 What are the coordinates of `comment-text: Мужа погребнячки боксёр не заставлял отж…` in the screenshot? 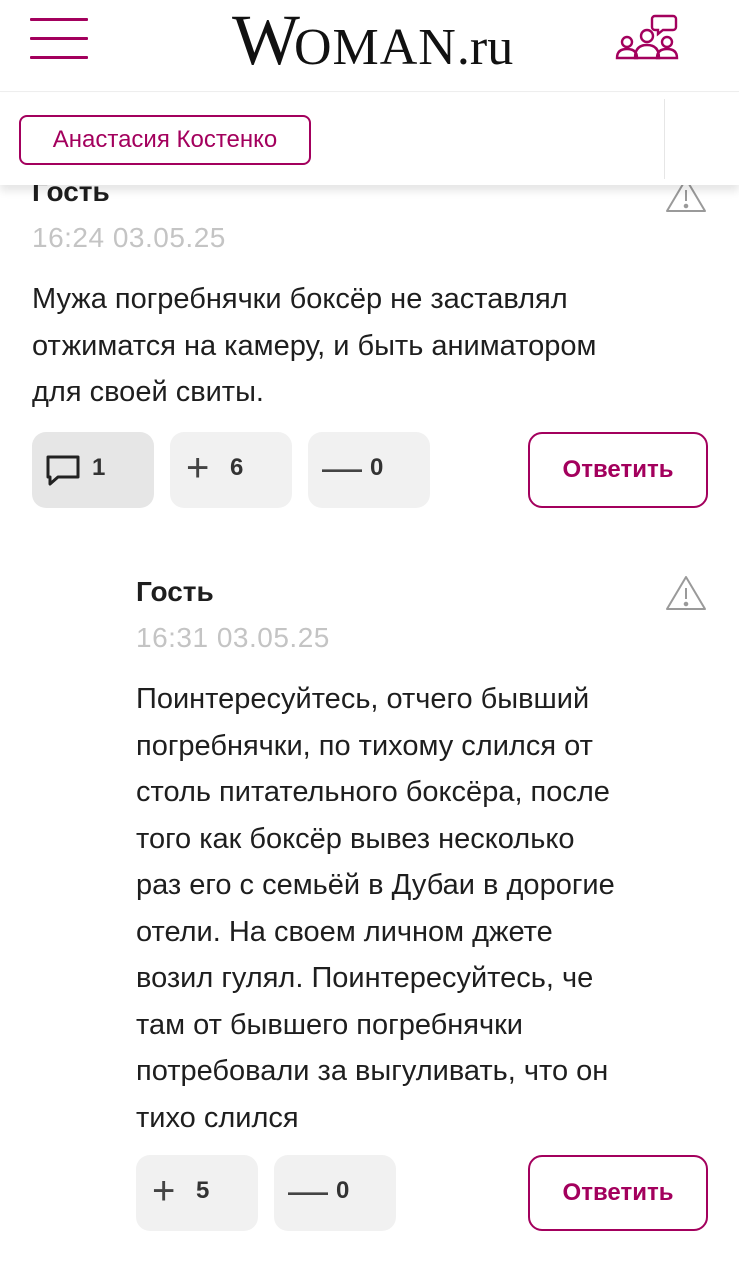 It's located at (372, 346).